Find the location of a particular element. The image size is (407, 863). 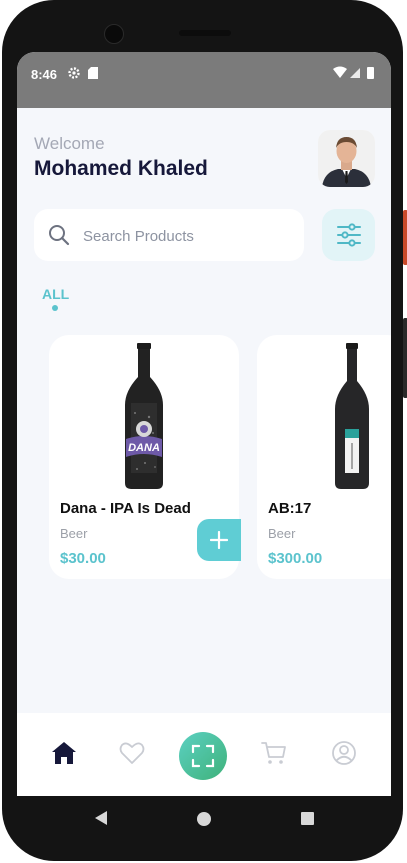

filter-button is located at coordinates (348, 235).